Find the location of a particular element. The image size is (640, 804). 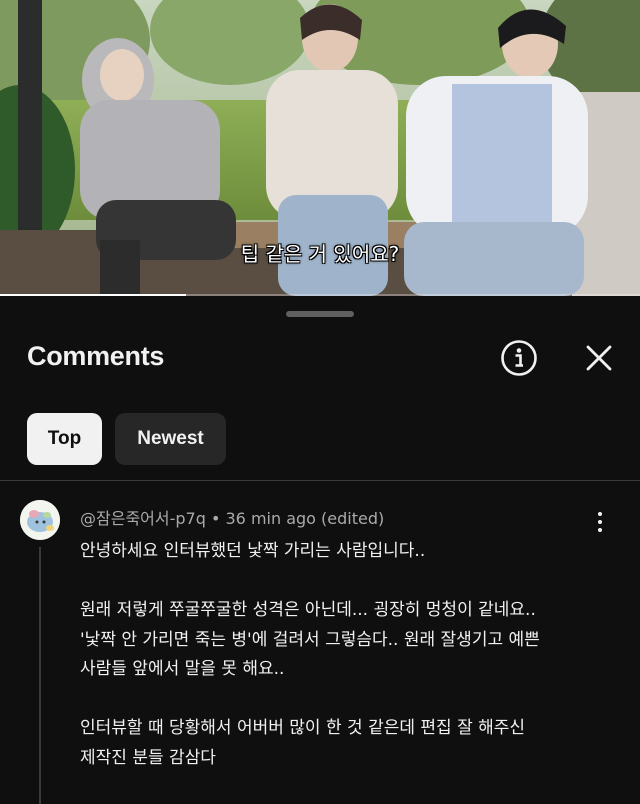

more-options-button is located at coordinates (600, 522).